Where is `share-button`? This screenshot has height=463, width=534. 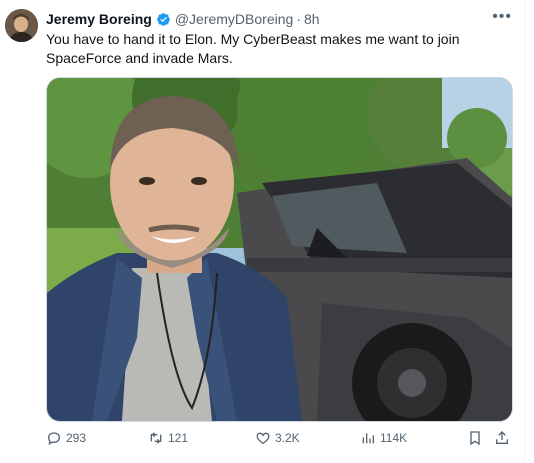
share-button is located at coordinates (502, 438).